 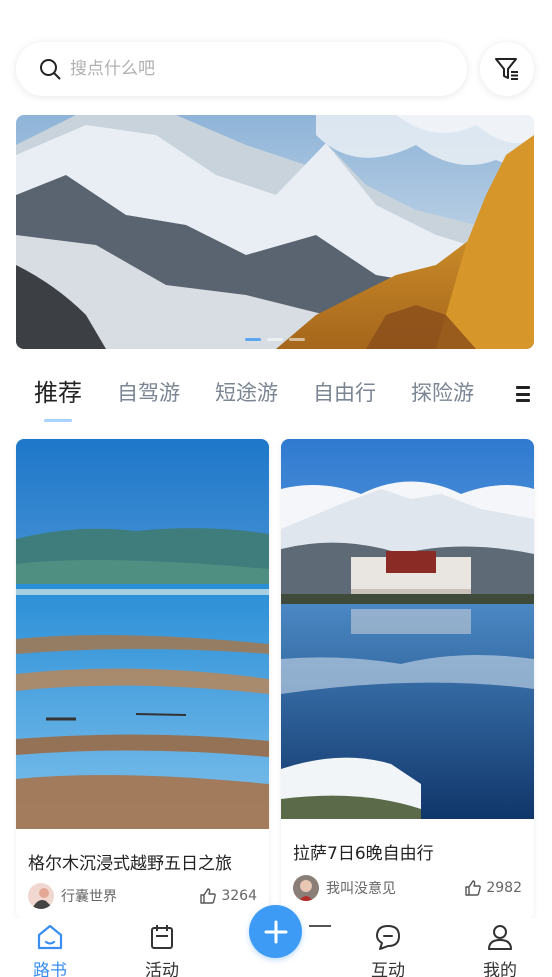 I want to click on home-icon, so click(x=50, y=937).